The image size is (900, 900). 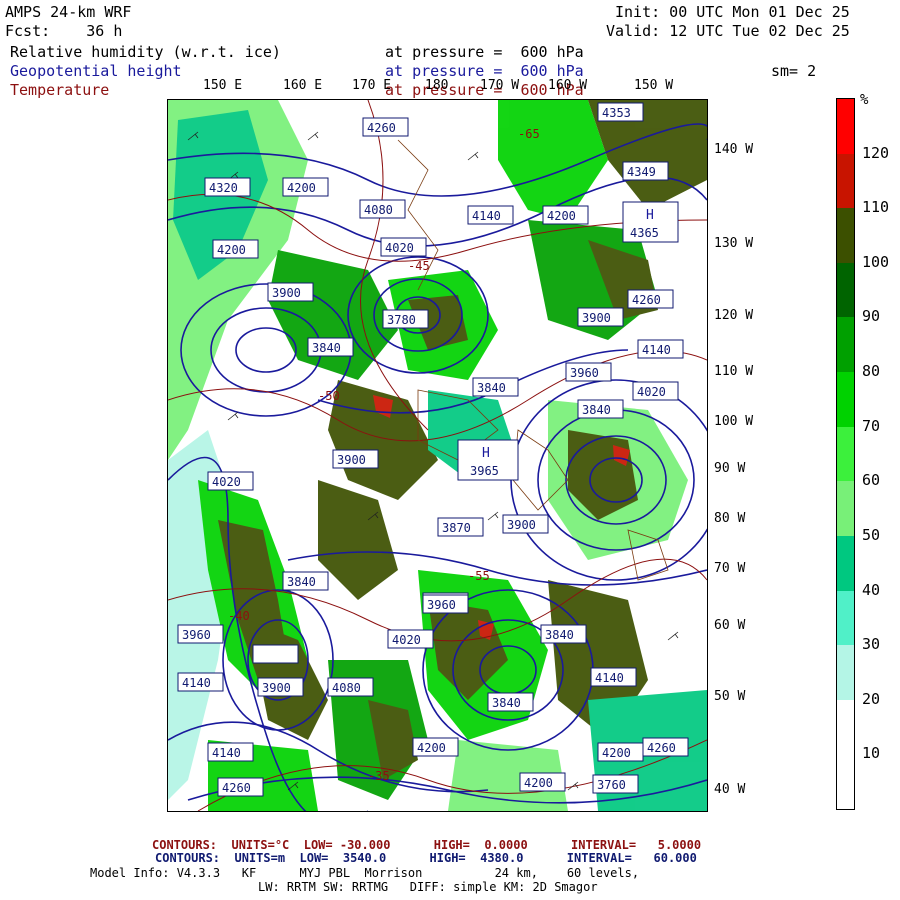 What do you see at coordinates (456, 528) in the screenshot?
I see `svg-text: 3870` at bounding box center [456, 528].